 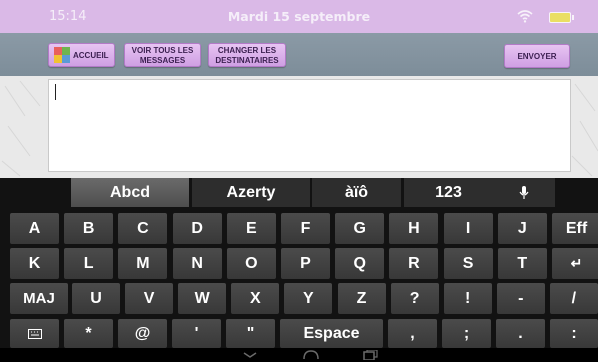 What do you see at coordinates (55, 92) in the screenshot?
I see `text-caret` at bounding box center [55, 92].